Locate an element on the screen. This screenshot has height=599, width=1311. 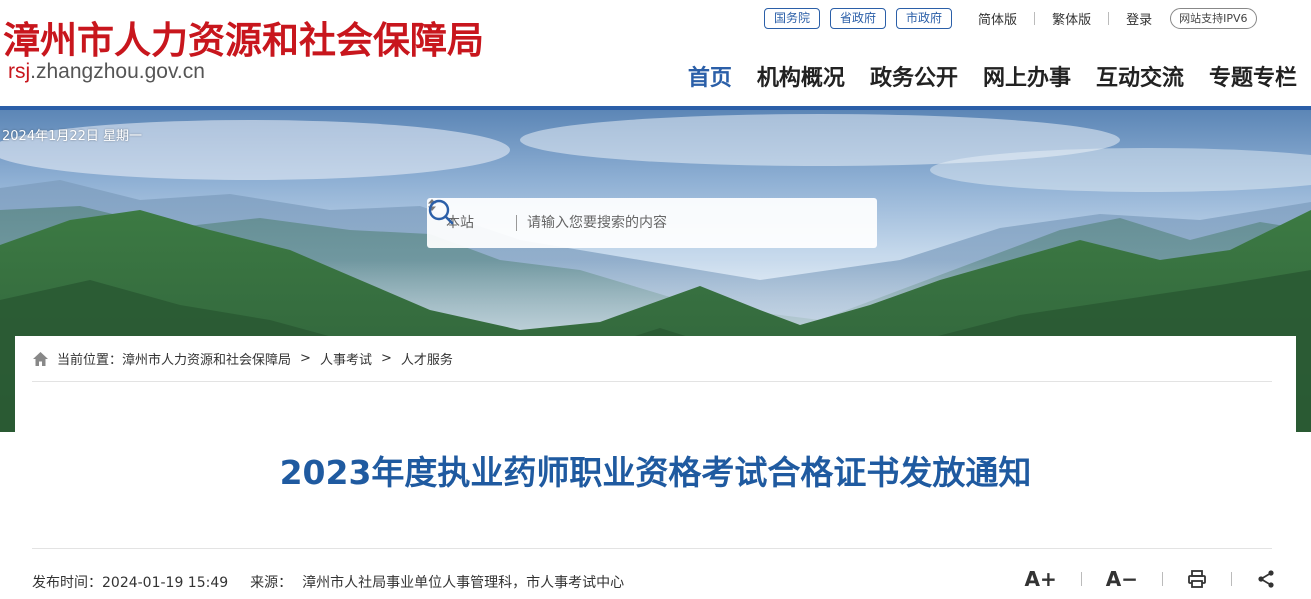
link-city-gov: 市政府 is located at coordinates (924, 18).